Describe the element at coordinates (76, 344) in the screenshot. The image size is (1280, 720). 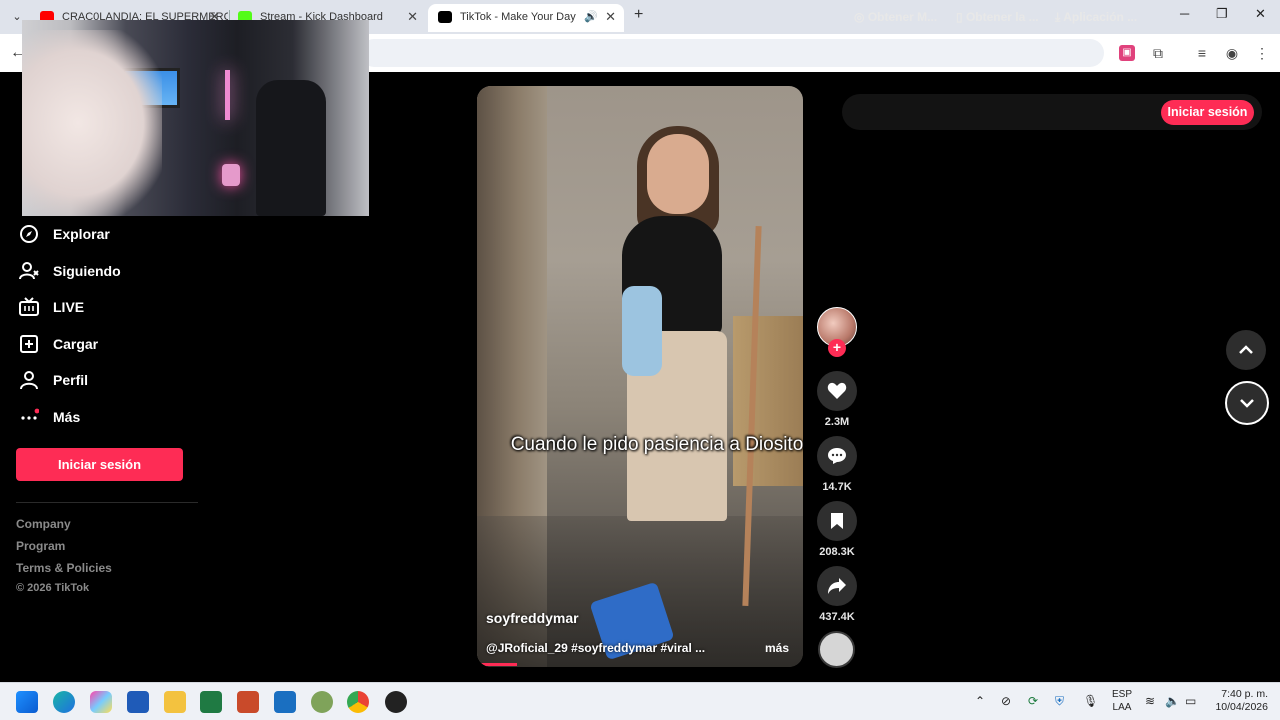
I see `sidebar-item-label: Cargar` at that location.